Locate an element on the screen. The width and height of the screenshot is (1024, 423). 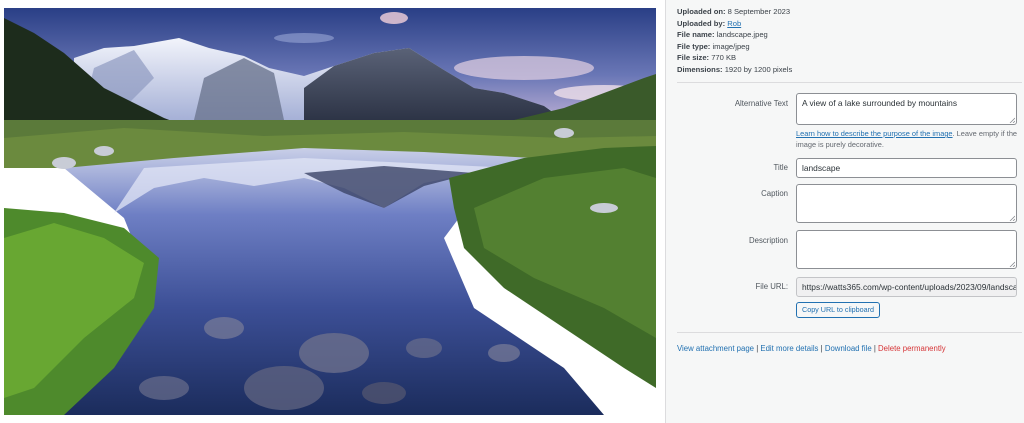
file-type-value: image/jpeg is located at coordinates (731, 46).